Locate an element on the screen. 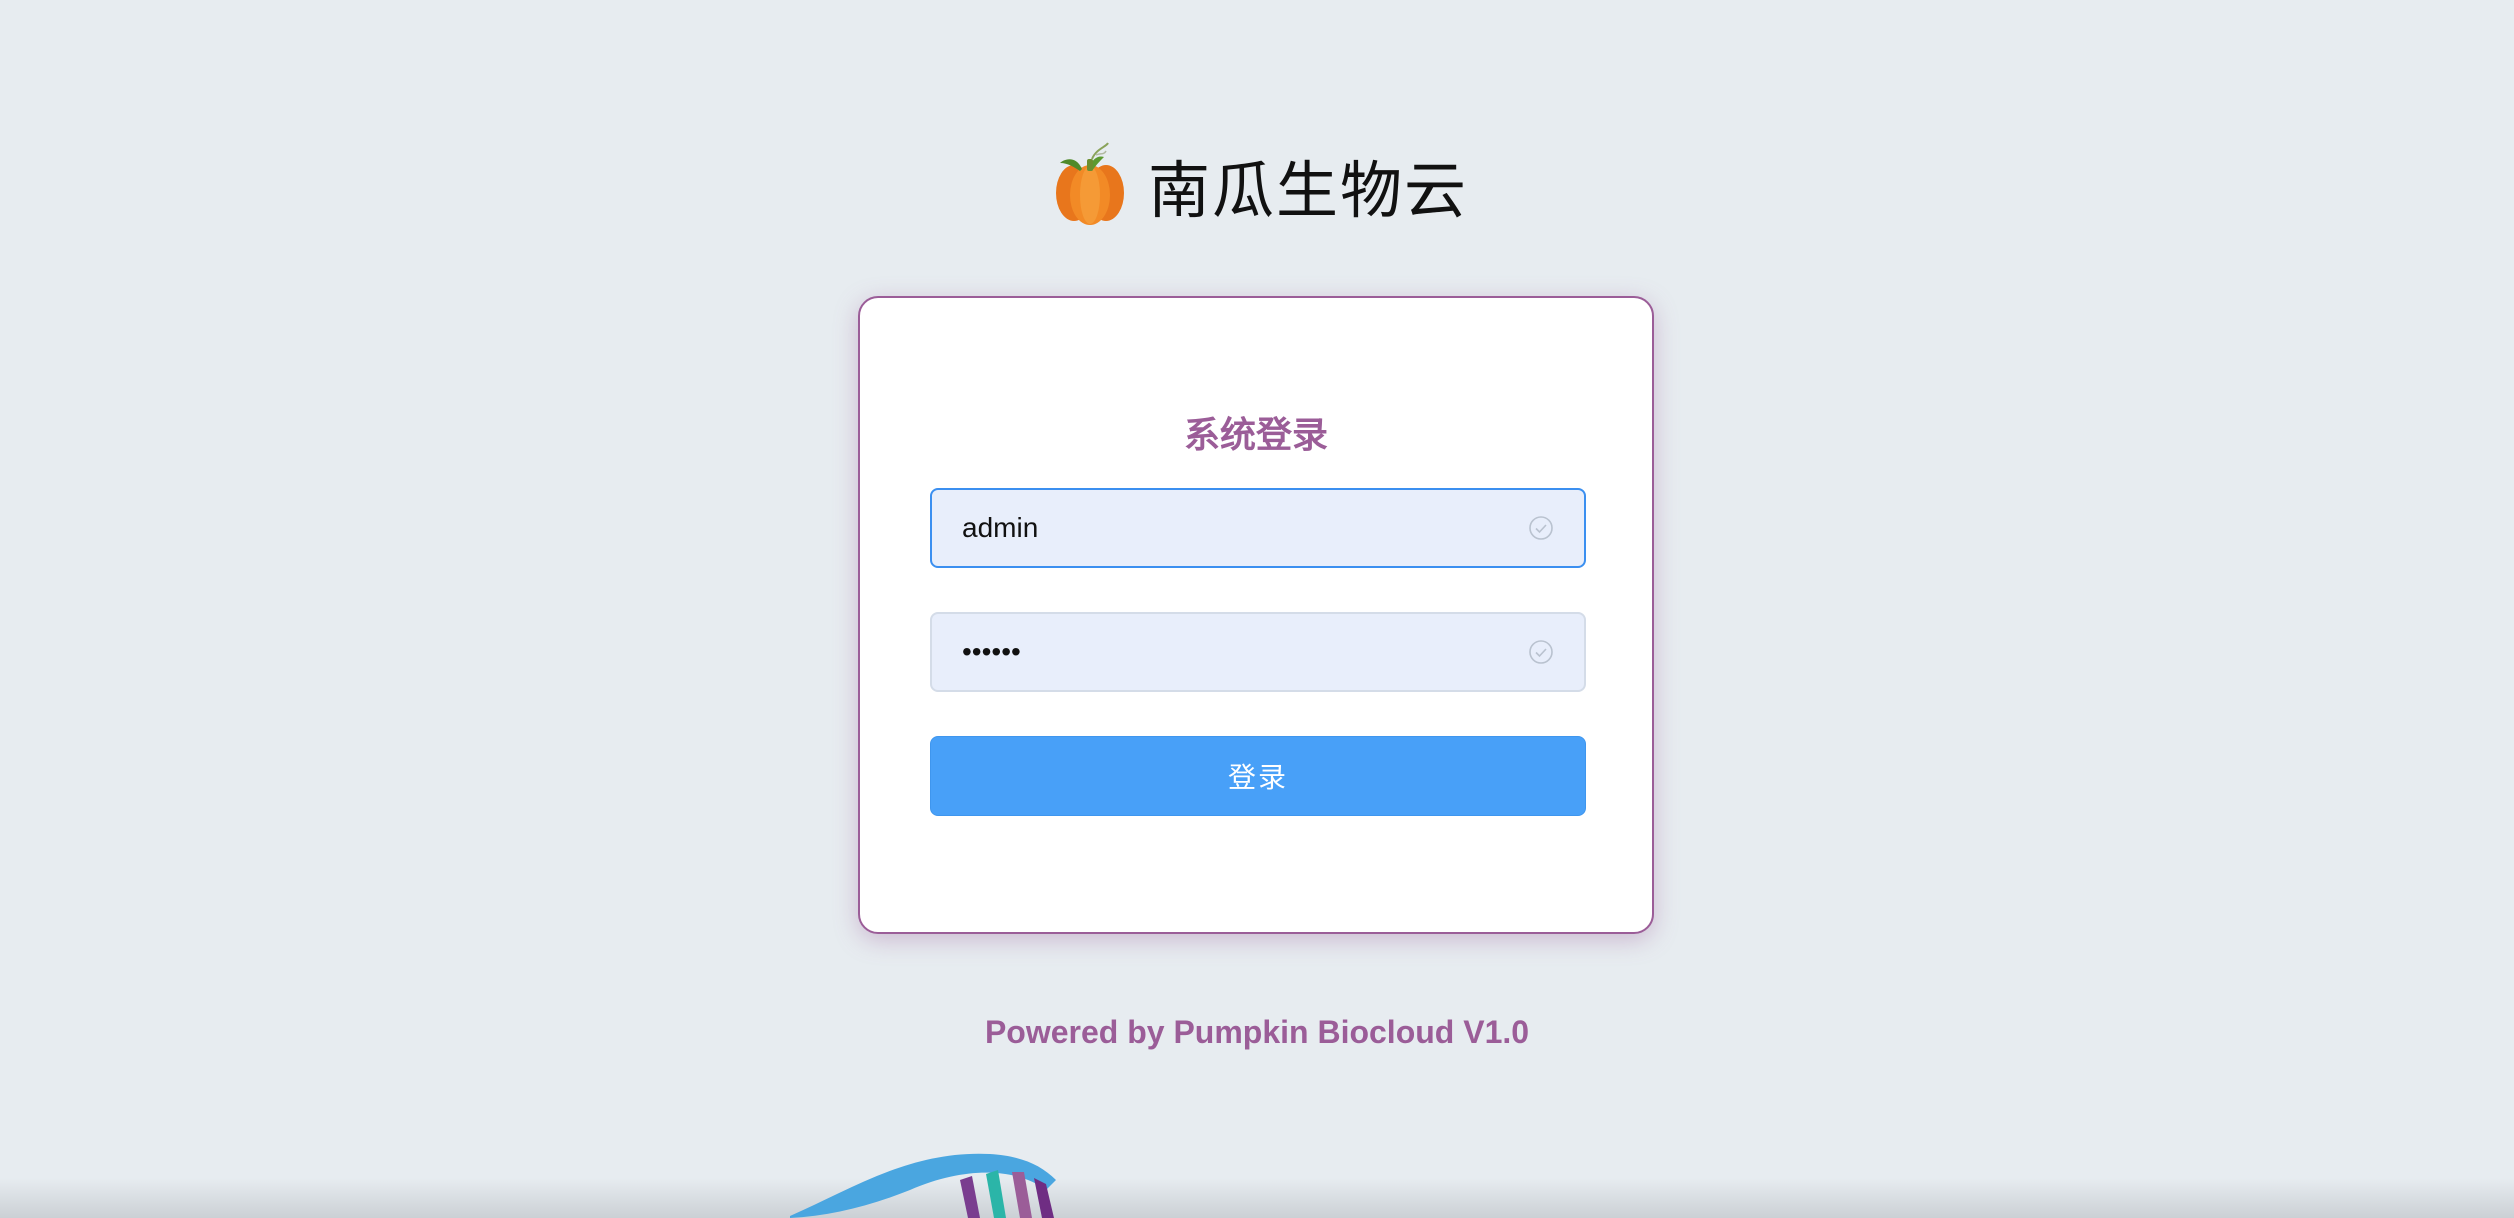 The image size is (2514, 1218). password-field is located at coordinates (1258, 652).